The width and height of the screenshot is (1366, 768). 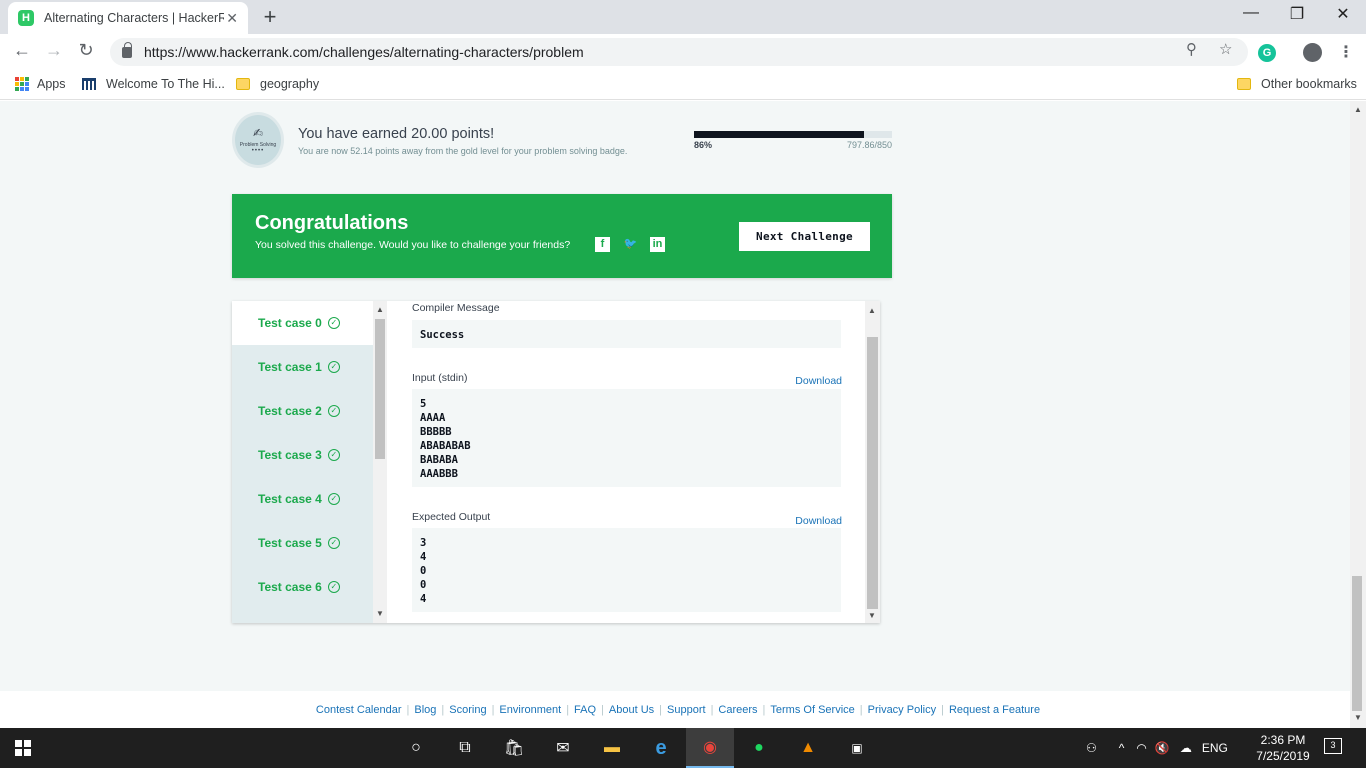 I want to click on congrats-title: Congratulations, so click(x=332, y=223).